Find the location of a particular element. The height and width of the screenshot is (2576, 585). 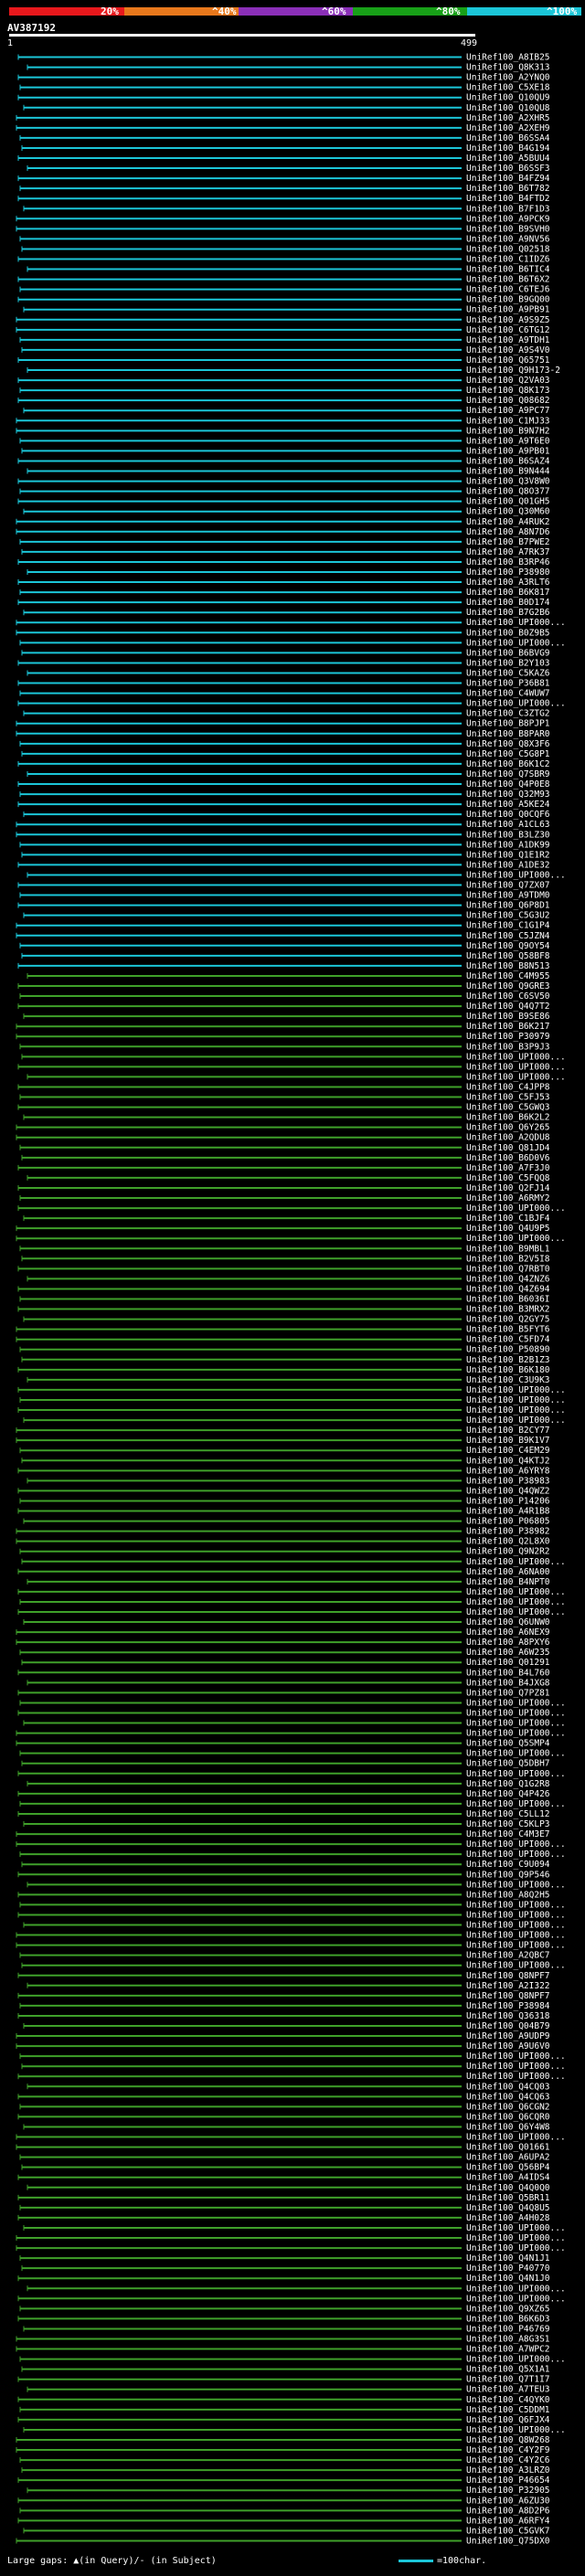

hit-label: UniRef100_C5GWQ3 is located at coordinates (508, 1108).